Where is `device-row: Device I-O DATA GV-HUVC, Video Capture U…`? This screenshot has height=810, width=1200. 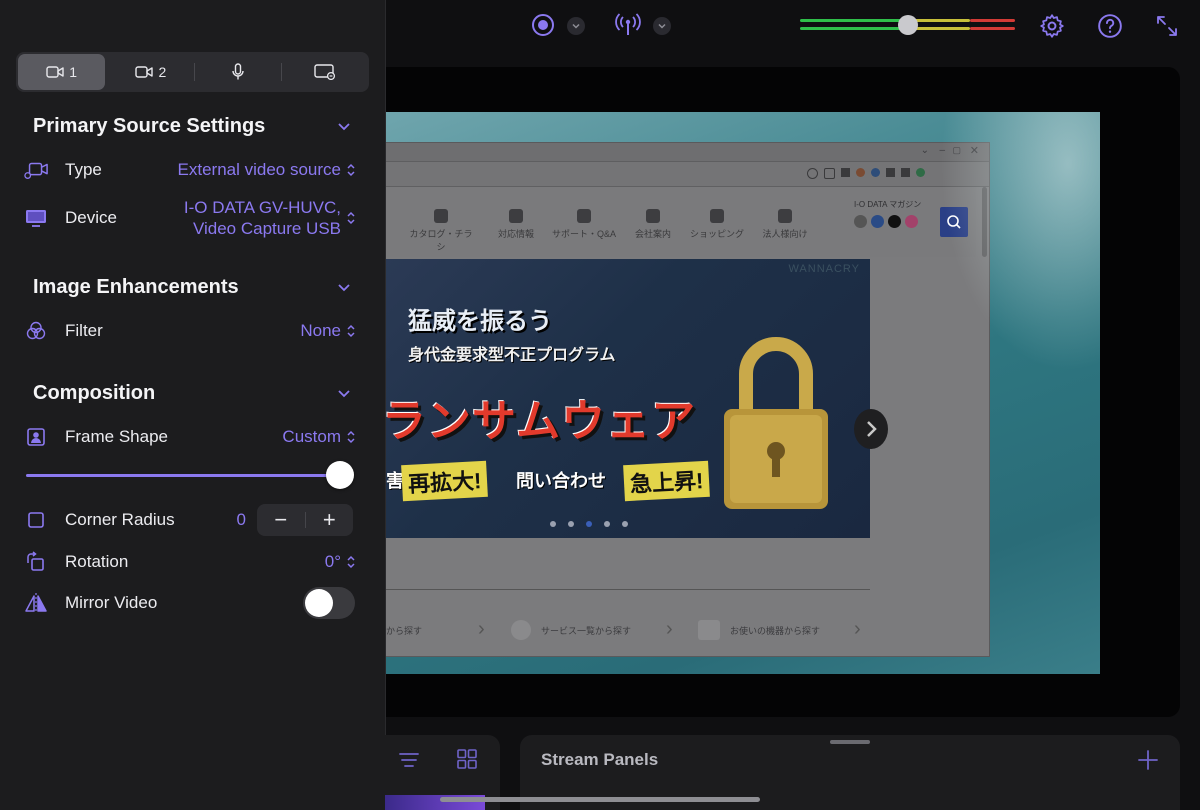
device-row: Device I-O DATA GV-HUVC, Video Capture U… is located at coordinates (190, 218).